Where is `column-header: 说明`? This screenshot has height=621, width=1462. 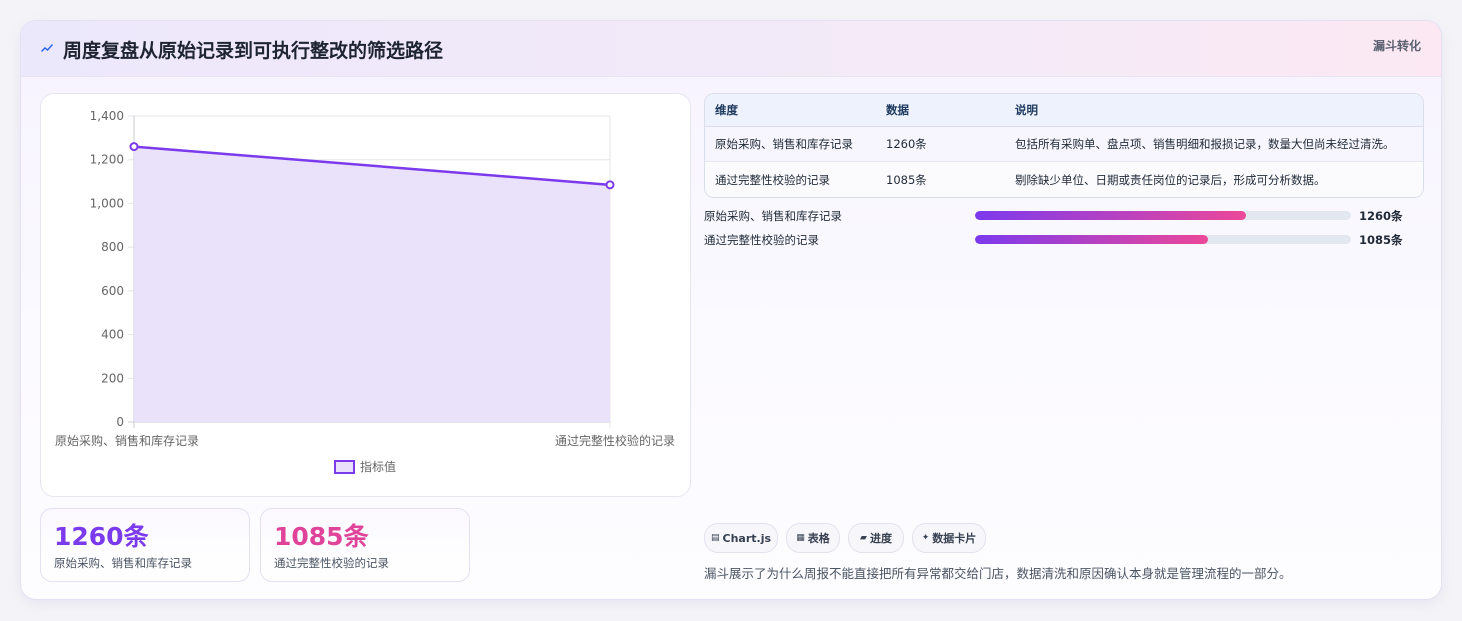
column-header: 说明 is located at coordinates (1026, 110).